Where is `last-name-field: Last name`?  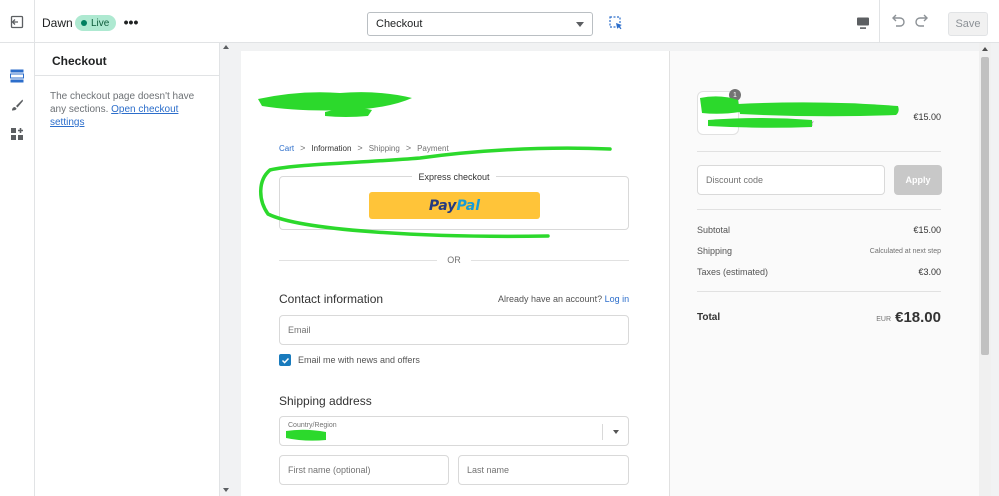
last-name-field: Last name is located at coordinates (543, 470).